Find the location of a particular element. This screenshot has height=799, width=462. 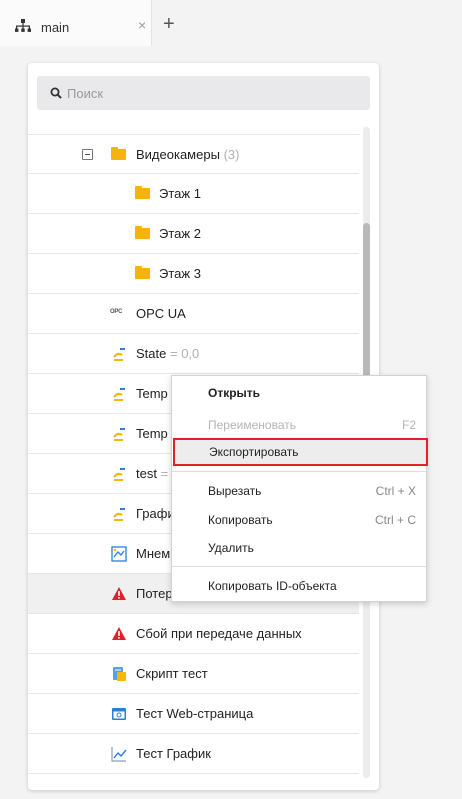

menu-item-rename: Переименовать F2 is located at coordinates (299, 425).